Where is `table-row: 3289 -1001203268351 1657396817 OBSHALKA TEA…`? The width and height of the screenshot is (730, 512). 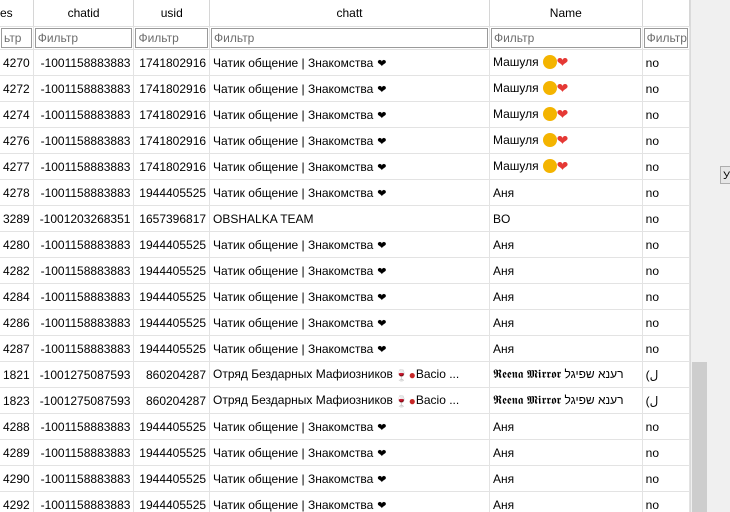 table-row: 3289 -1001203268351 1657396817 OBSHALKA TEA… is located at coordinates (345, 218).